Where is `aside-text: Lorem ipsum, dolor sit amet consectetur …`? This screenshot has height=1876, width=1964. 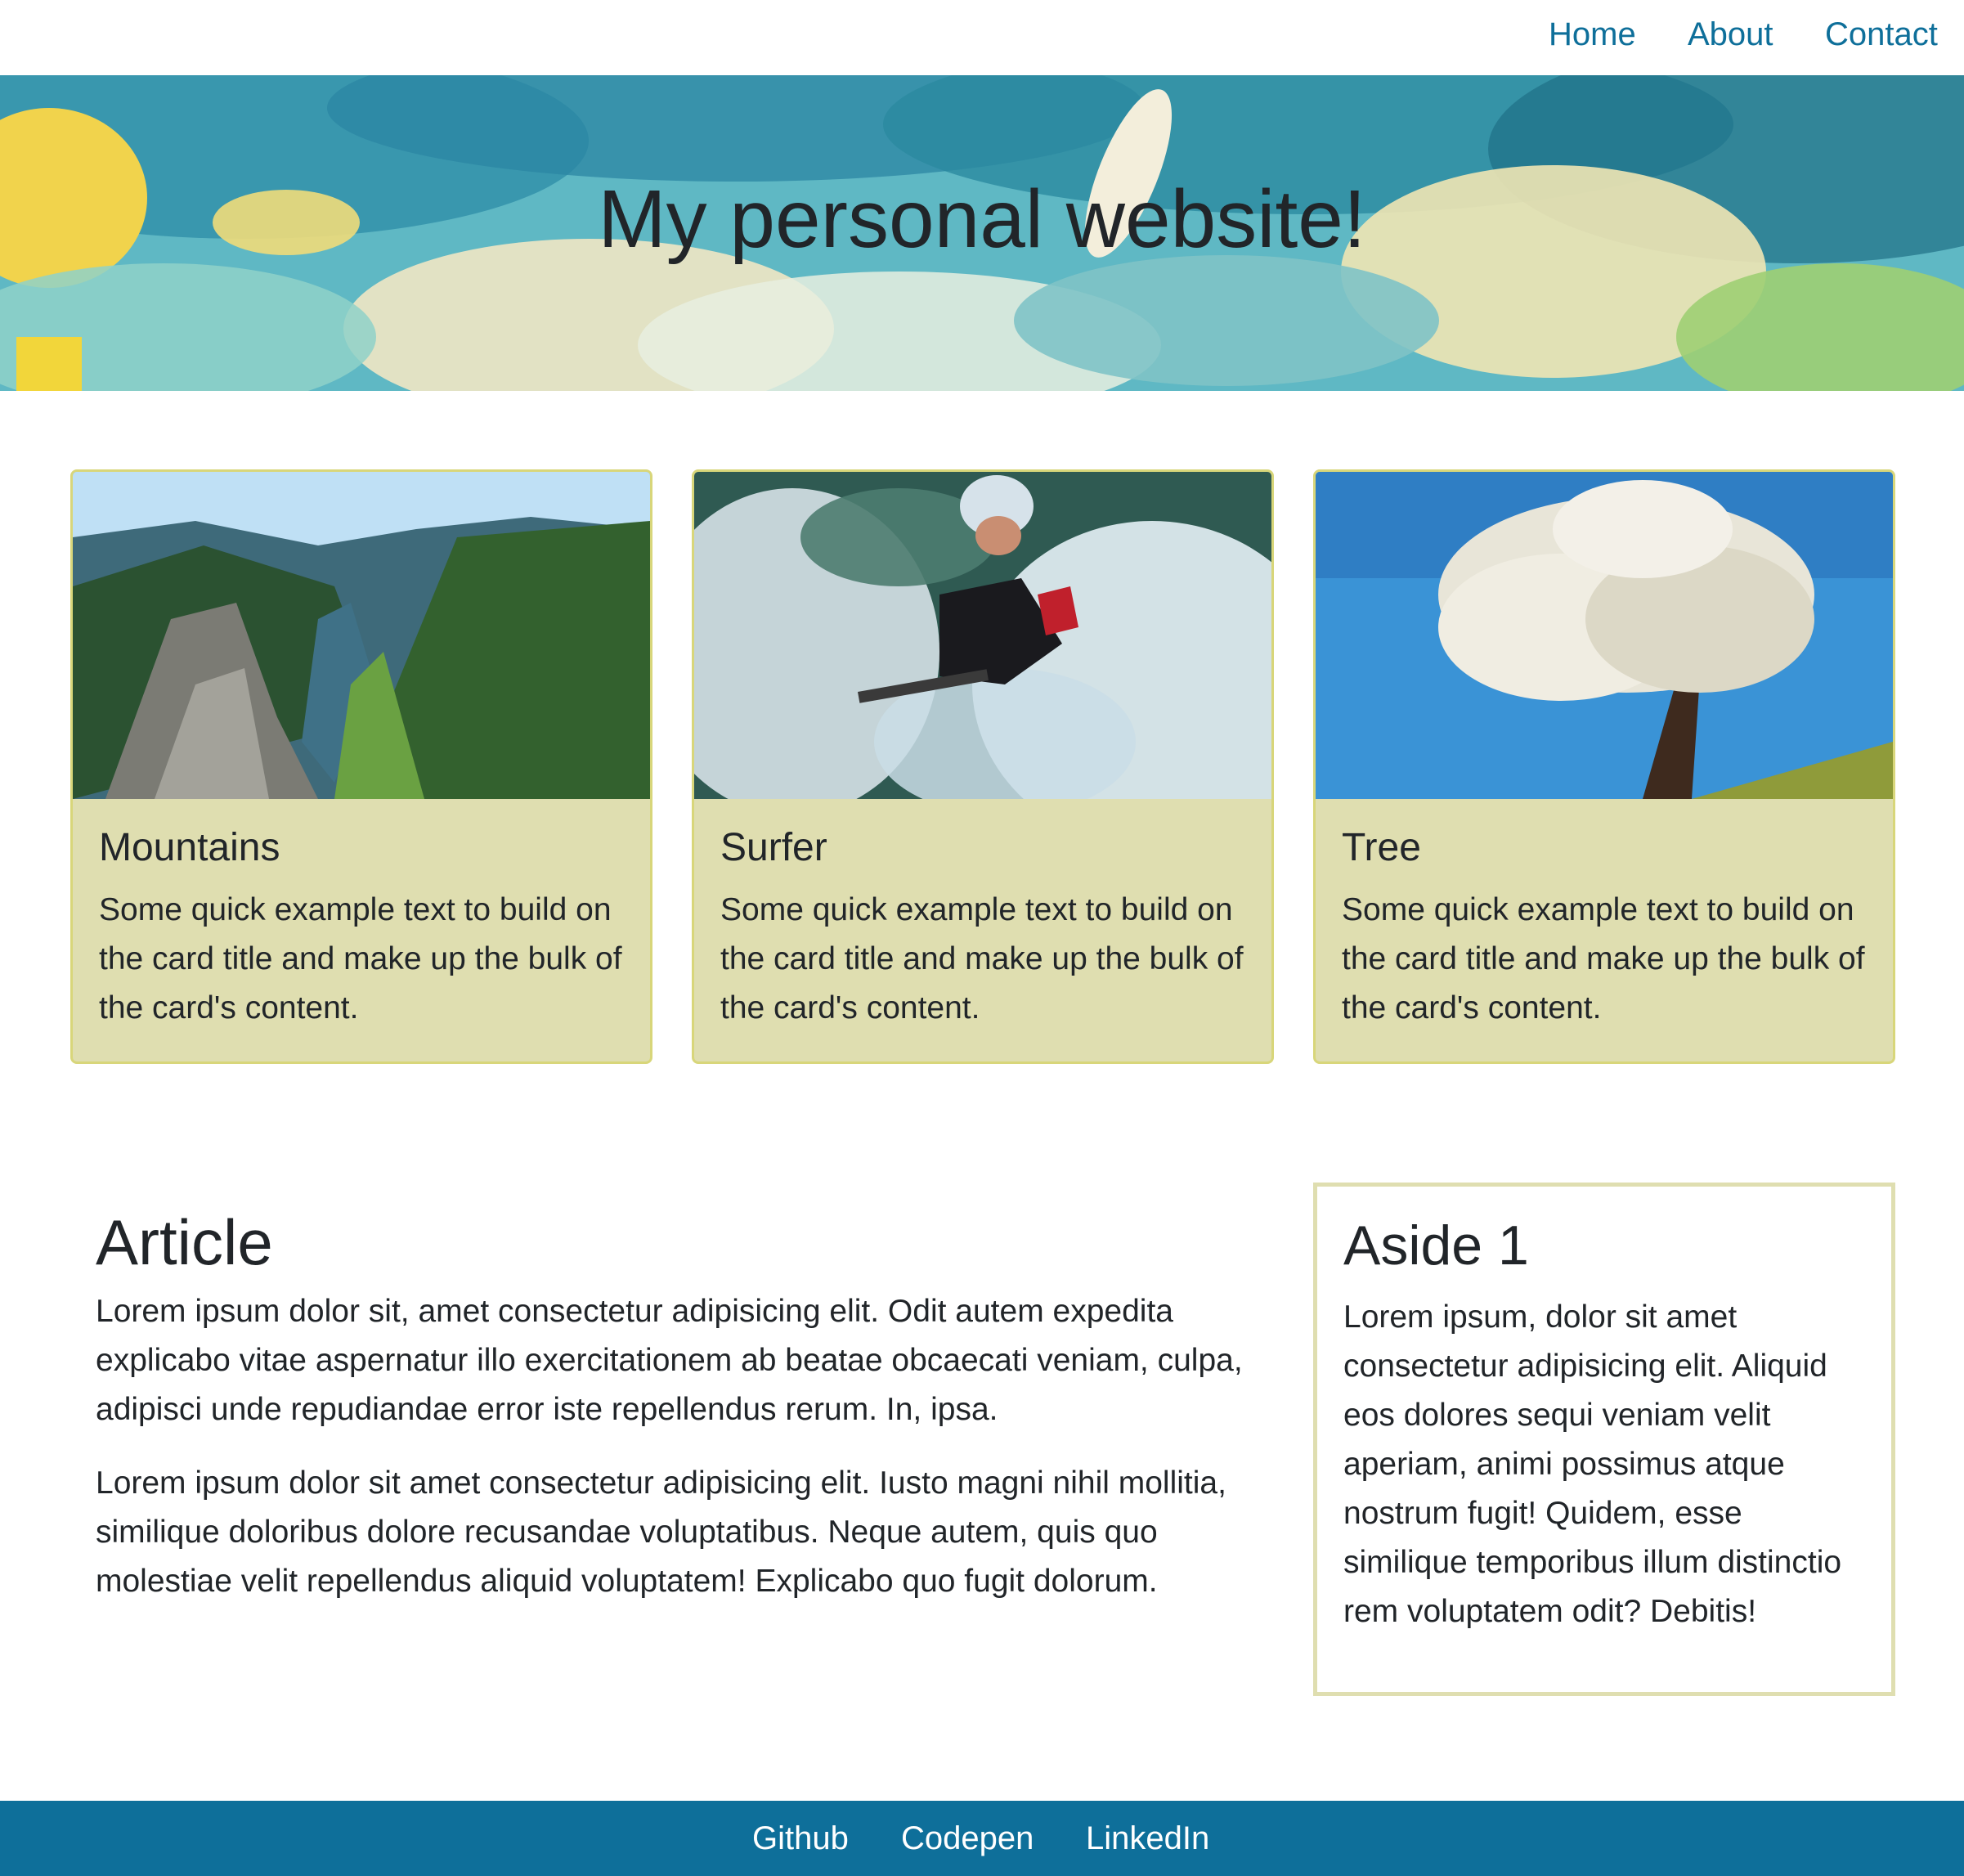
aside-text: Lorem ipsum, dolor sit amet consectetur … is located at coordinates (1592, 1464).